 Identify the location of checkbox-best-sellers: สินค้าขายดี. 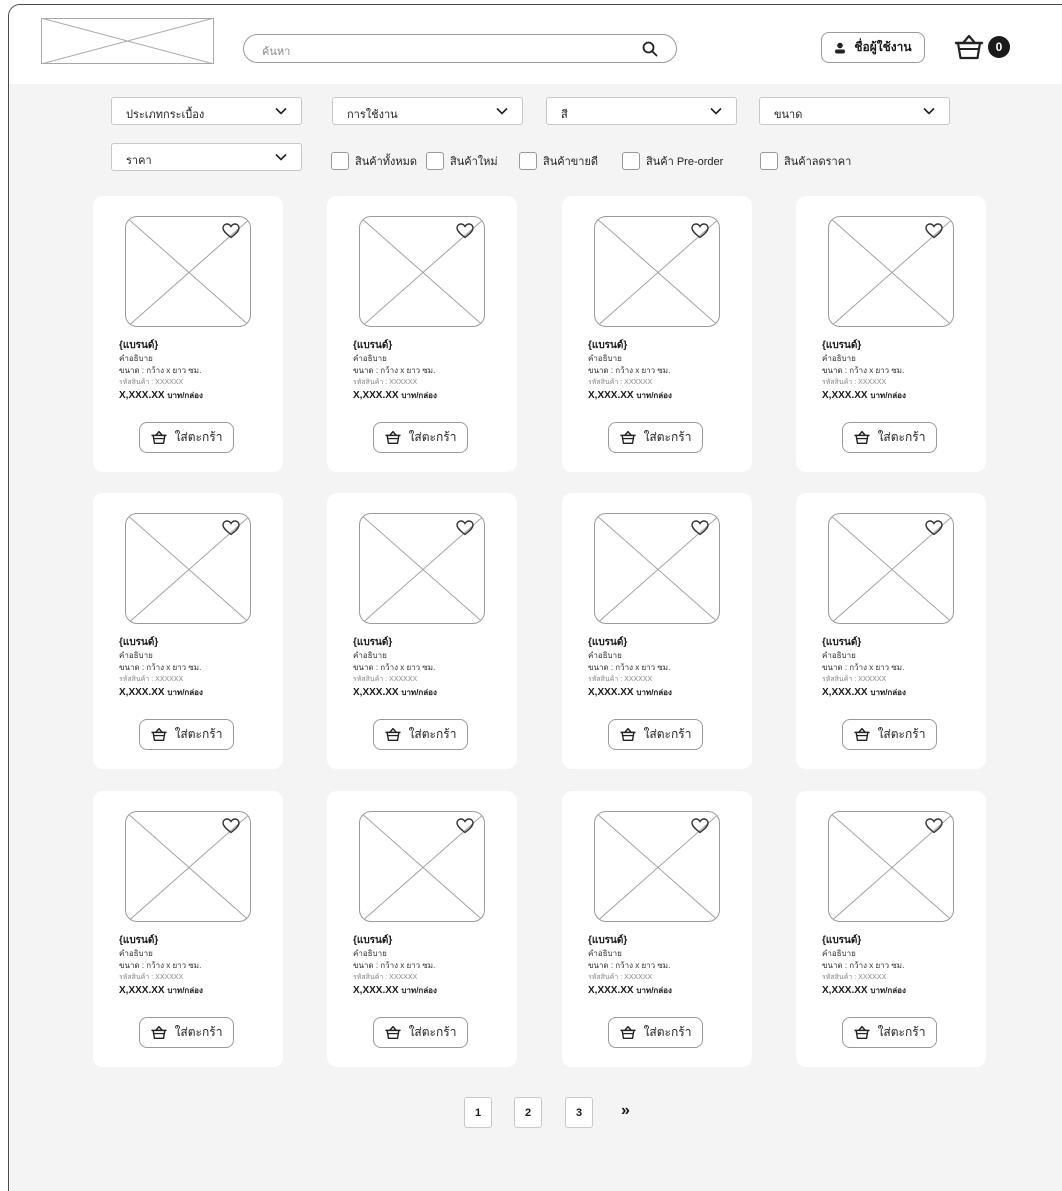
(558, 161).